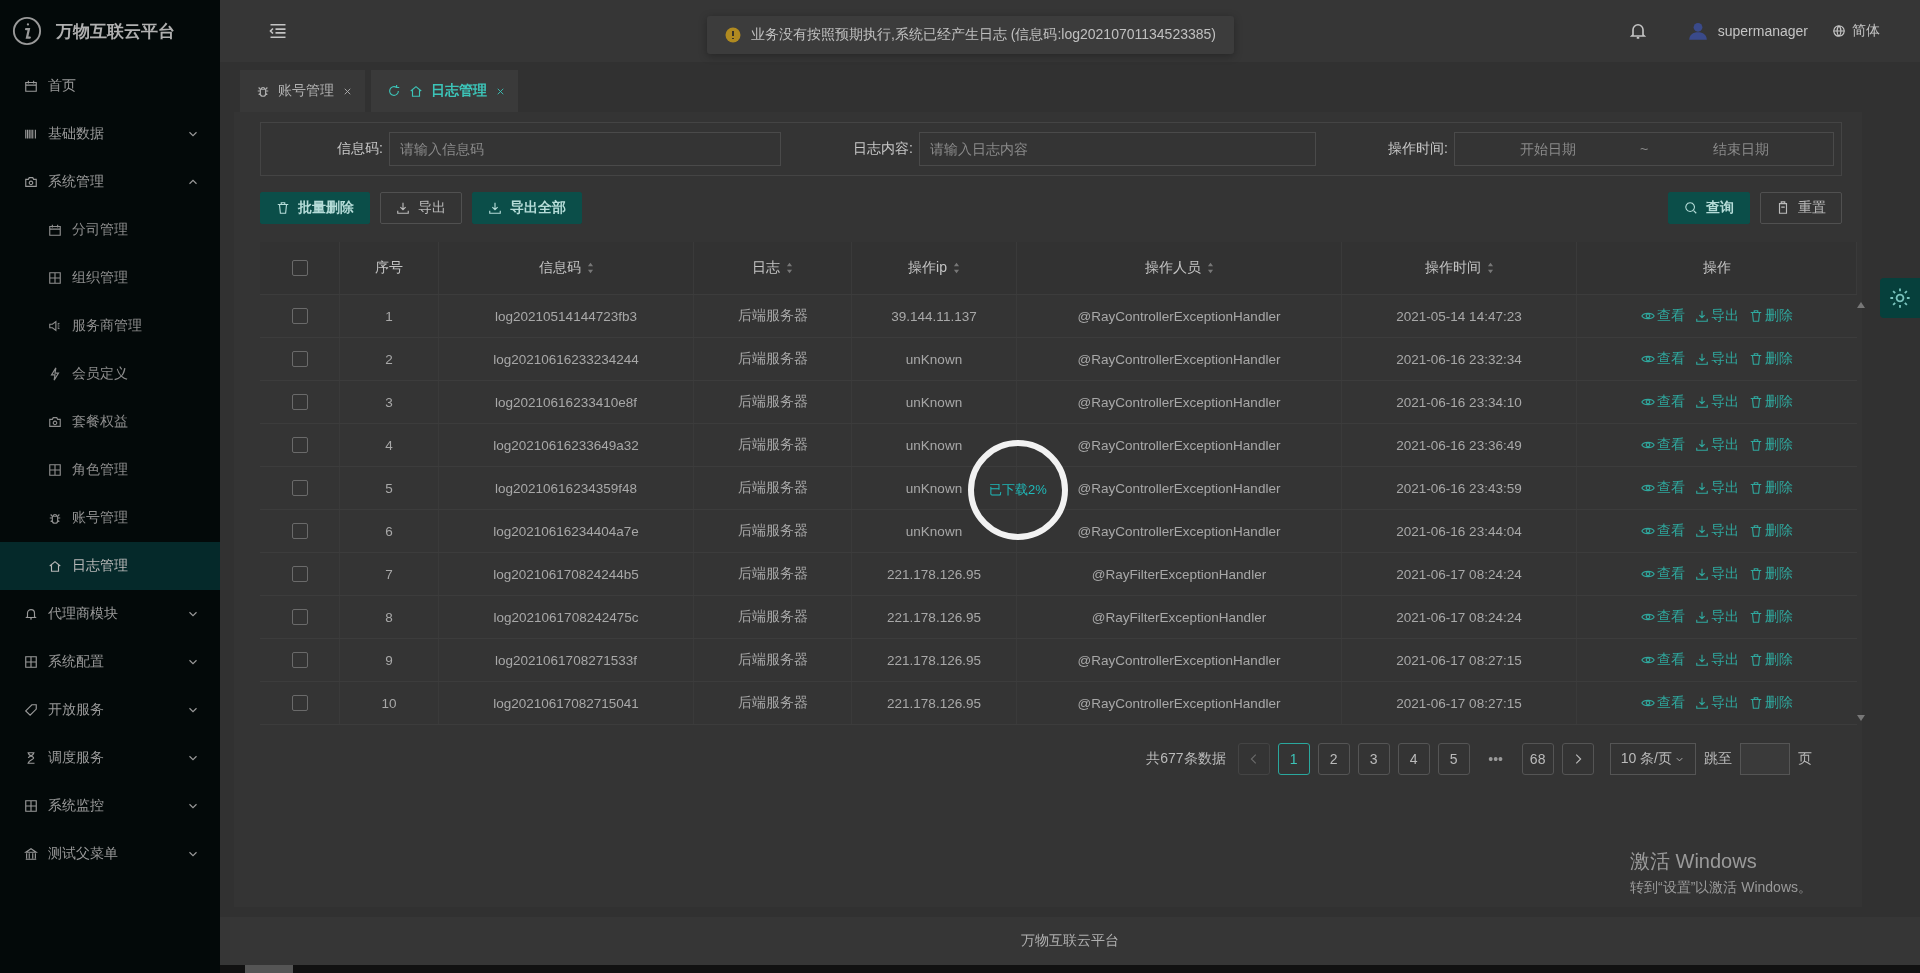 The image size is (1920, 973). What do you see at coordinates (1459, 574) in the screenshot?
I see `table-cell: 2021-06-17 08:24:24` at bounding box center [1459, 574].